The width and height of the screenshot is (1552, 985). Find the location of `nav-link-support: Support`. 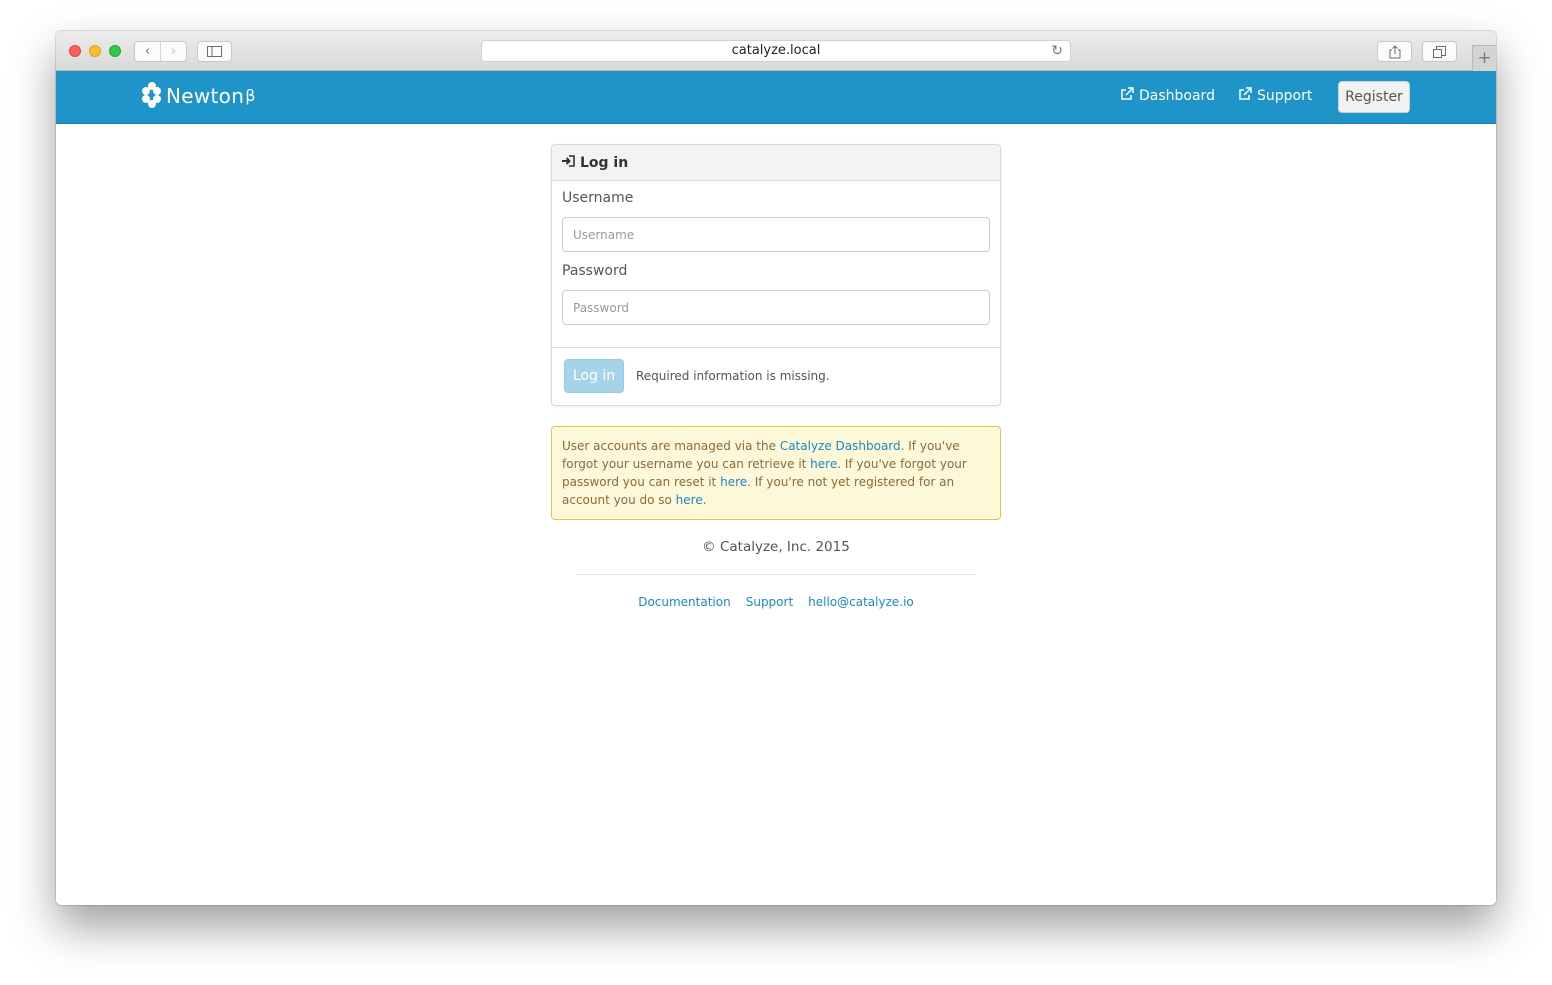

nav-link-support: Support is located at coordinates (1275, 96).